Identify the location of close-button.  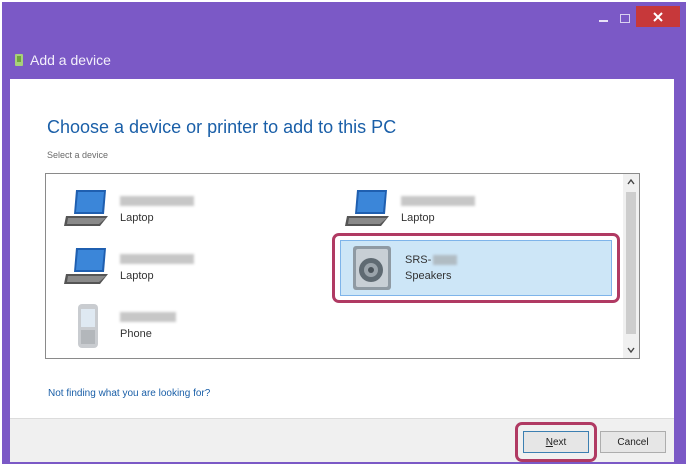
(658, 16).